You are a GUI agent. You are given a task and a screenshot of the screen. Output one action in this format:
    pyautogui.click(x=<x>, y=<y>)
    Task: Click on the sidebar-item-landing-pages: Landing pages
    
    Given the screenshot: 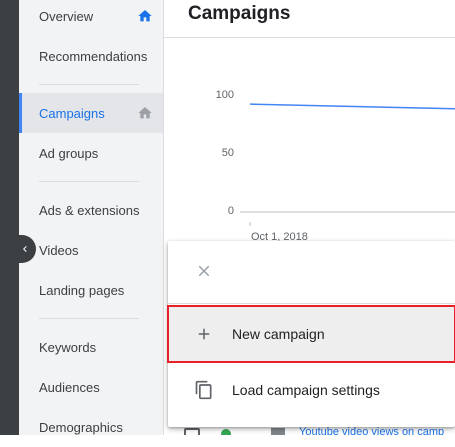 What is the action you would take?
    pyautogui.click(x=91, y=290)
    